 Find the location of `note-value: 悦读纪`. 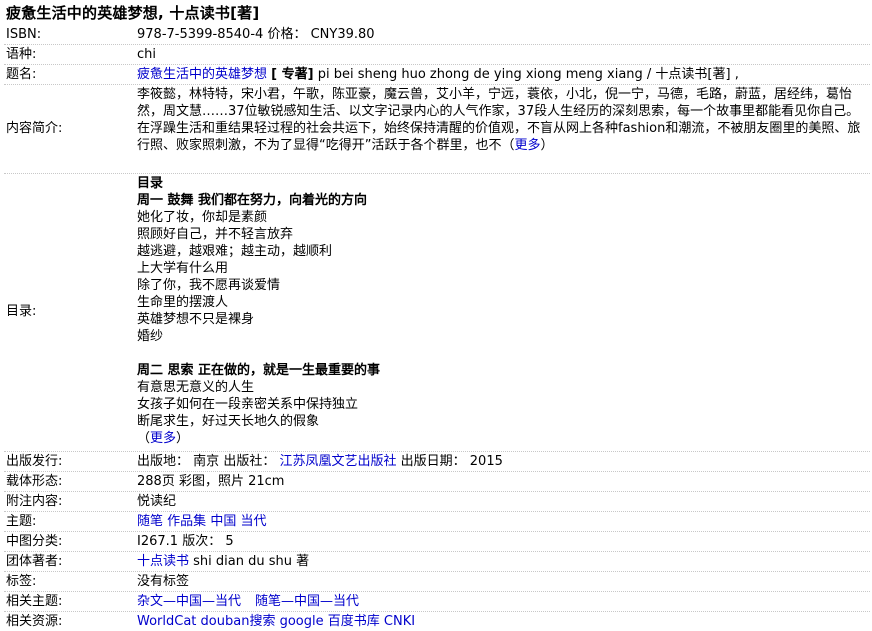

note-value: 悦读纪 is located at coordinates (157, 501).